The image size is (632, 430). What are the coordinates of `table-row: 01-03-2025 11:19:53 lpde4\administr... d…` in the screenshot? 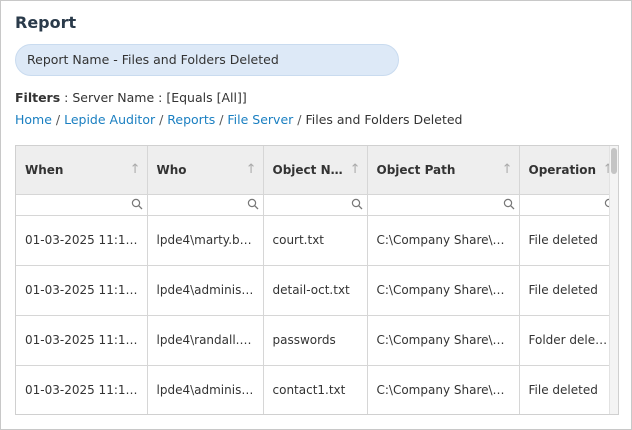 It's located at (317, 290).